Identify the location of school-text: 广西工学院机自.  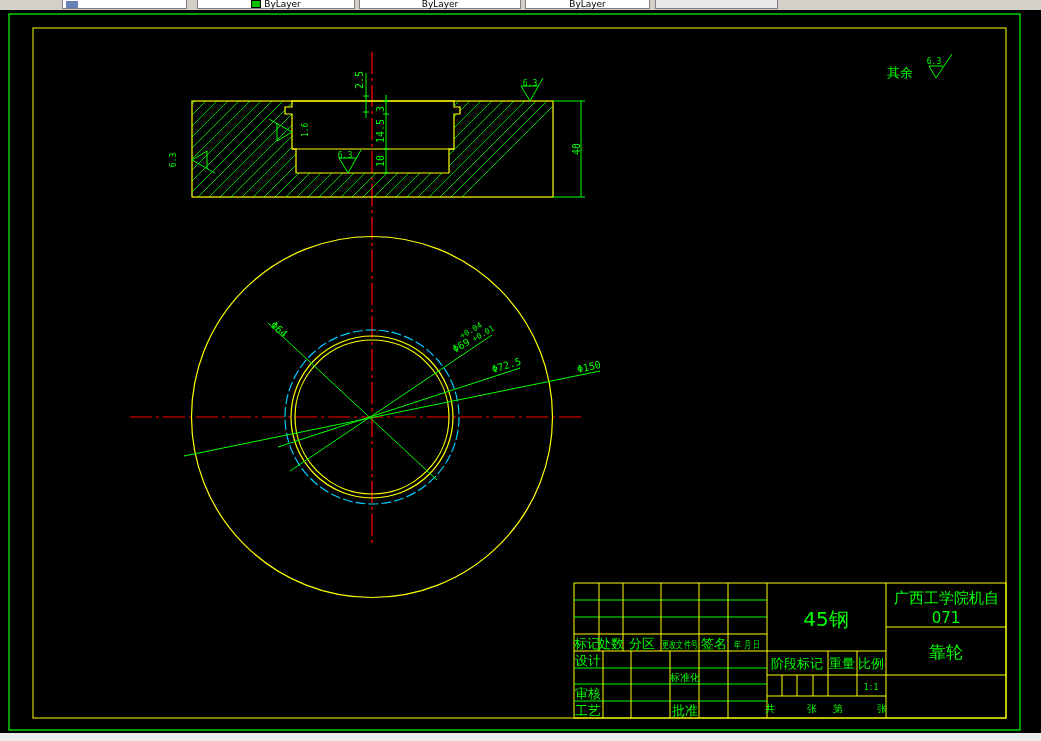
(946, 598).